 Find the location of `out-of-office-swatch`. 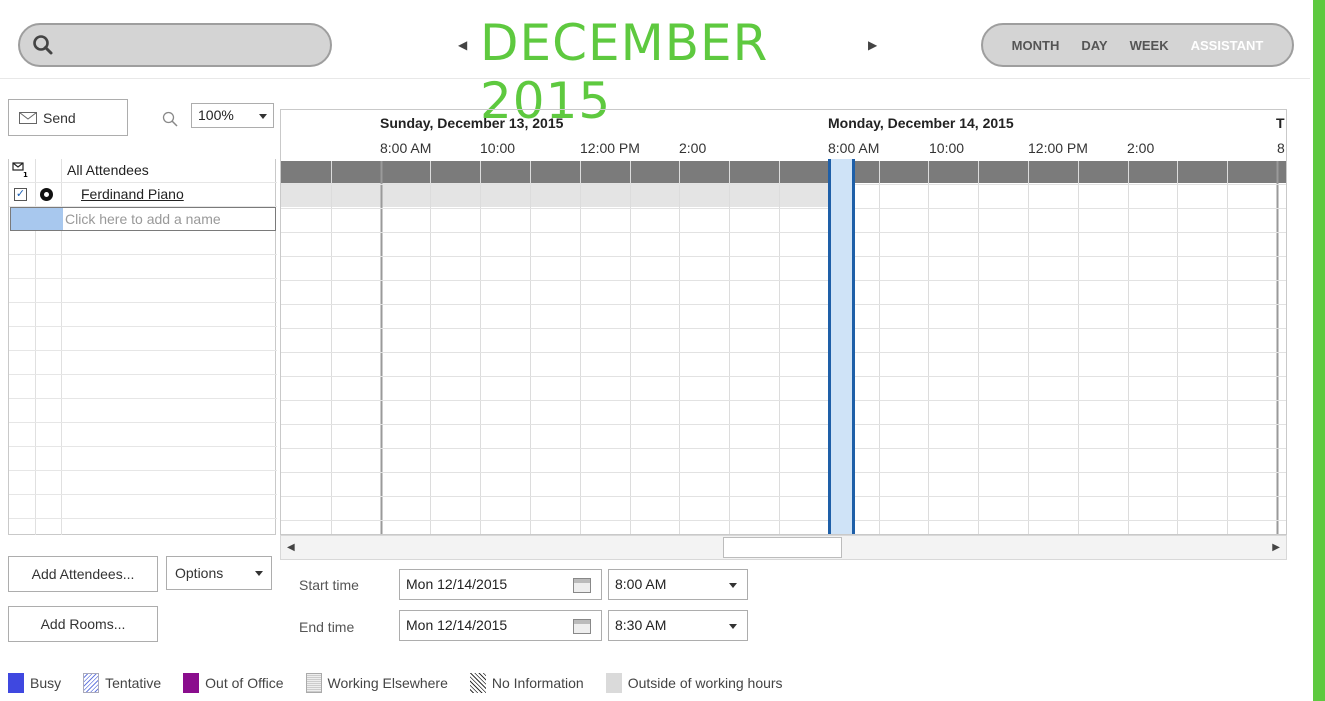

out-of-office-swatch is located at coordinates (191, 683).